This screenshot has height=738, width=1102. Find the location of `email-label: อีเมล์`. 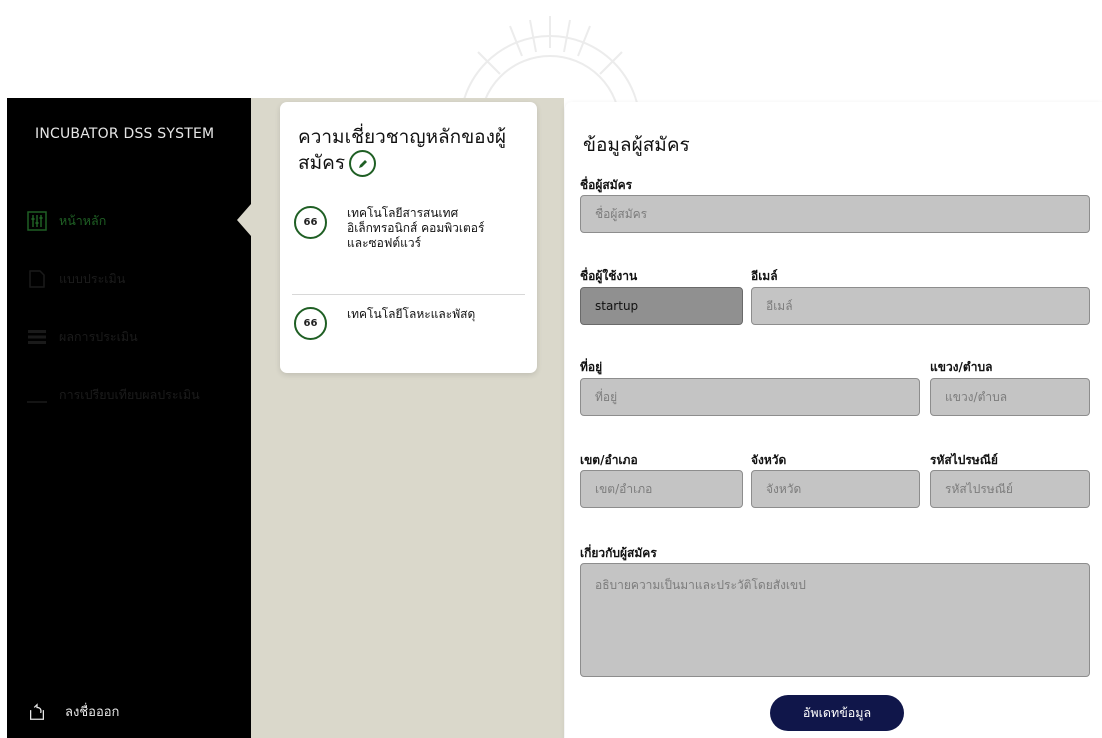

email-label: อีเมล์ is located at coordinates (764, 276).